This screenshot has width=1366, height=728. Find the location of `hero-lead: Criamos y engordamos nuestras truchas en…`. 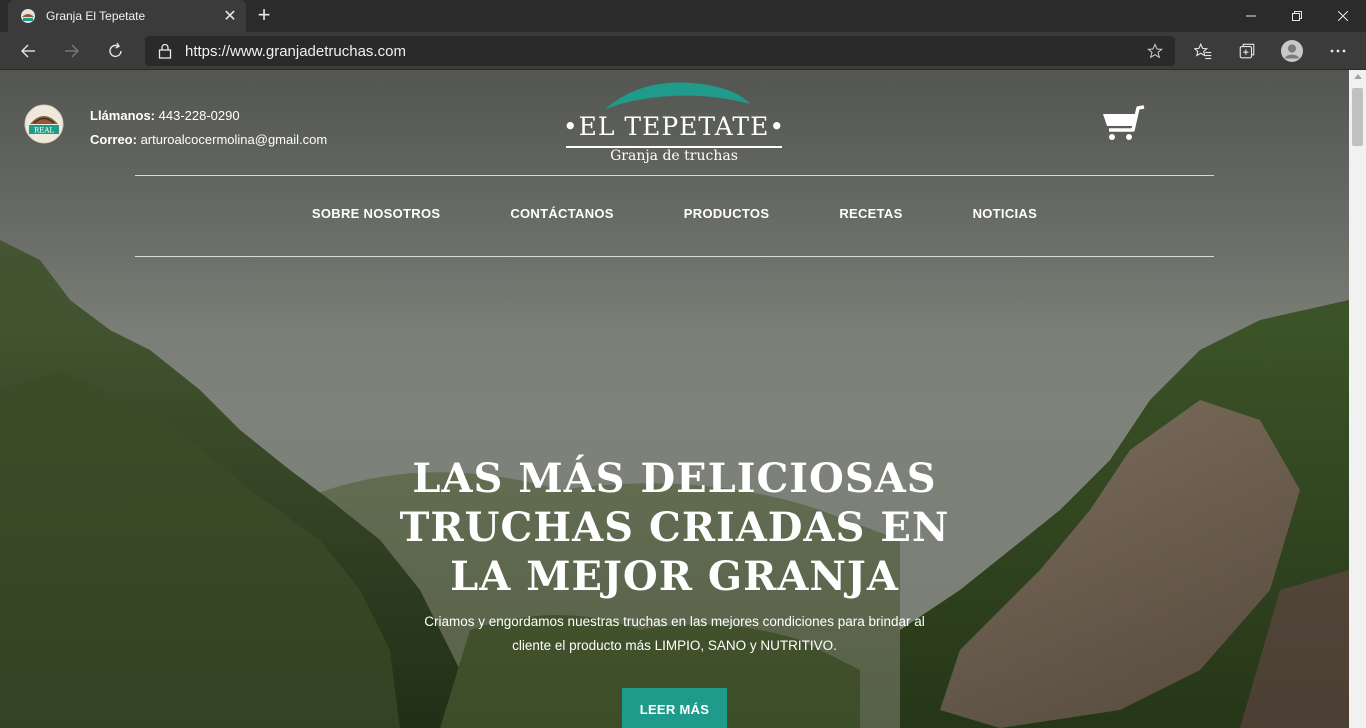

hero-lead: Criamos y engordamos nuestras truchas en… is located at coordinates (674, 634).